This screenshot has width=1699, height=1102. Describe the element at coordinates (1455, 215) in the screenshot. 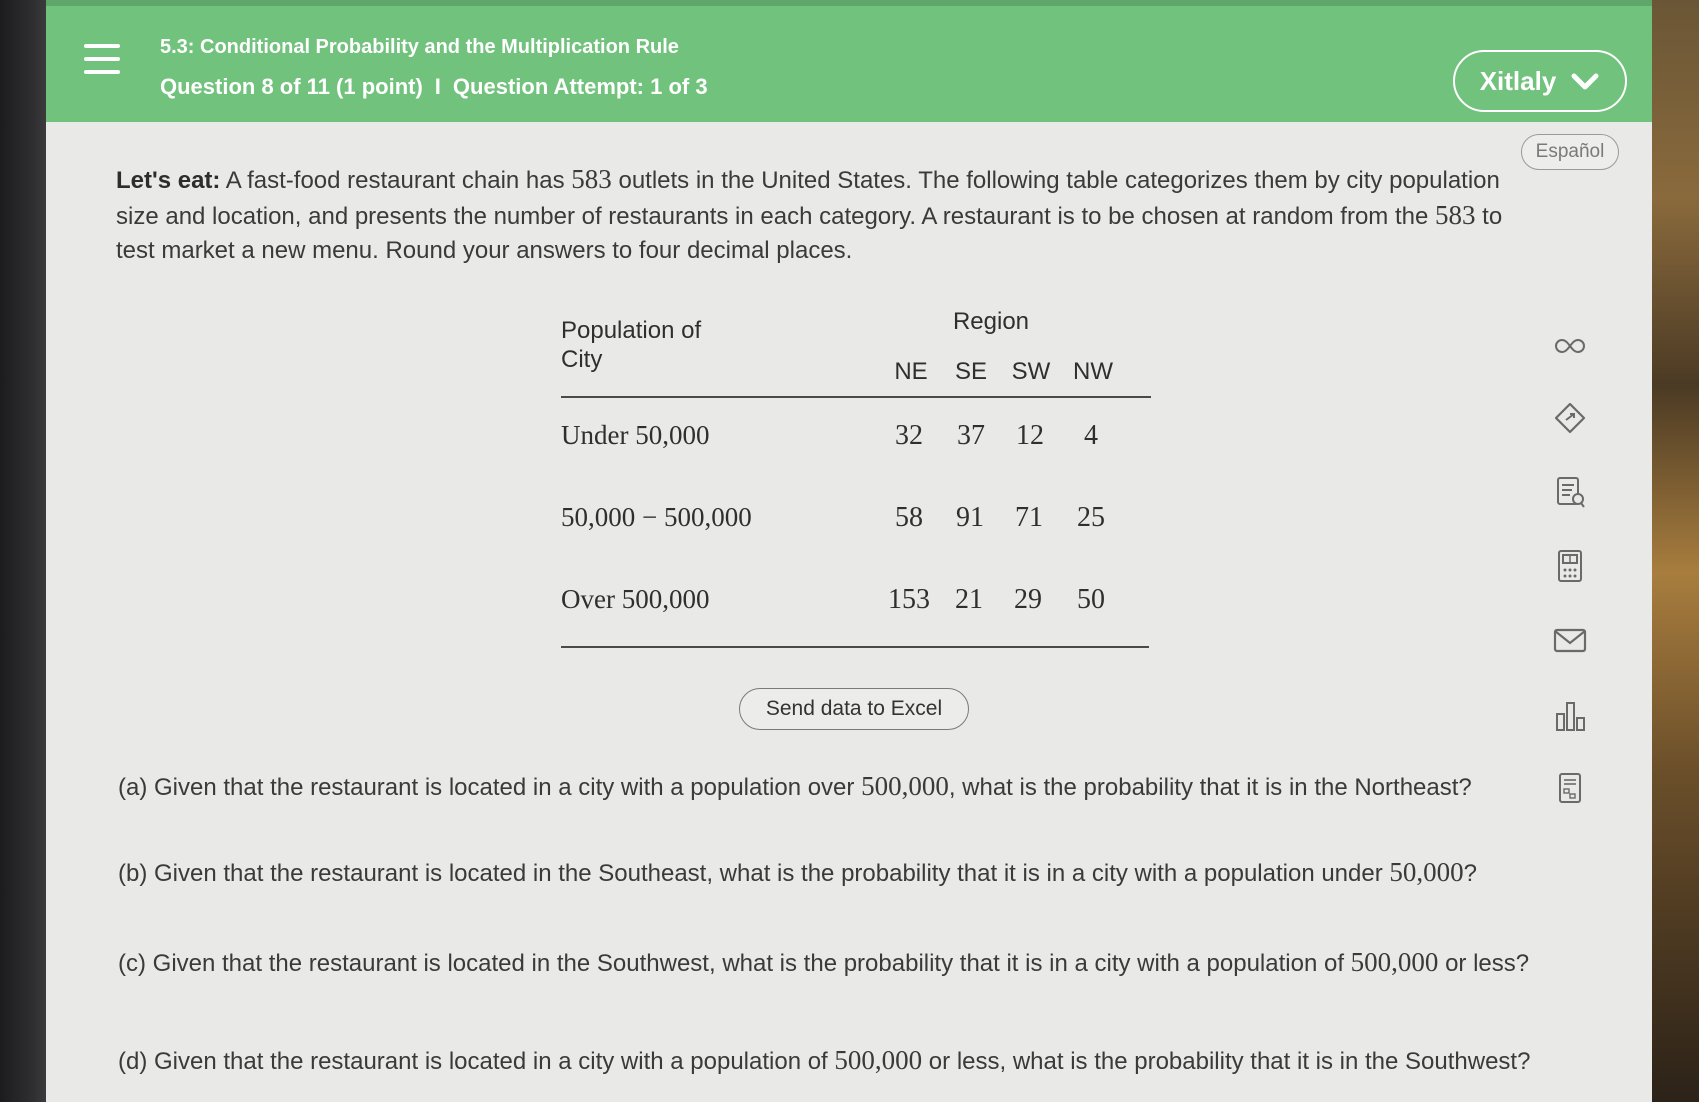

I see `intro-number-2: 583` at that location.